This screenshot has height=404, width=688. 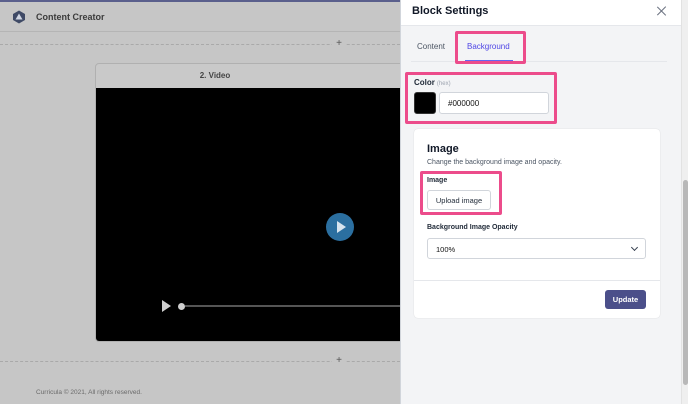 What do you see at coordinates (685, 282) in the screenshot?
I see `scrollbar-thumb` at bounding box center [685, 282].